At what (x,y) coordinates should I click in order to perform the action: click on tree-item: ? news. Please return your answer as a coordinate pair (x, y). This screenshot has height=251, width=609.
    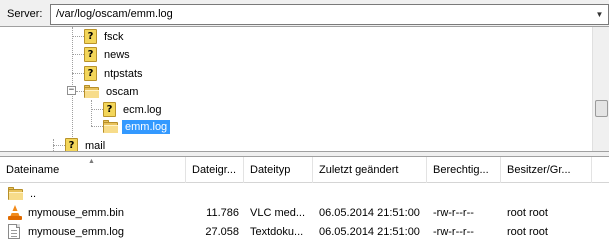
    Looking at the image, I should click on (107, 54).